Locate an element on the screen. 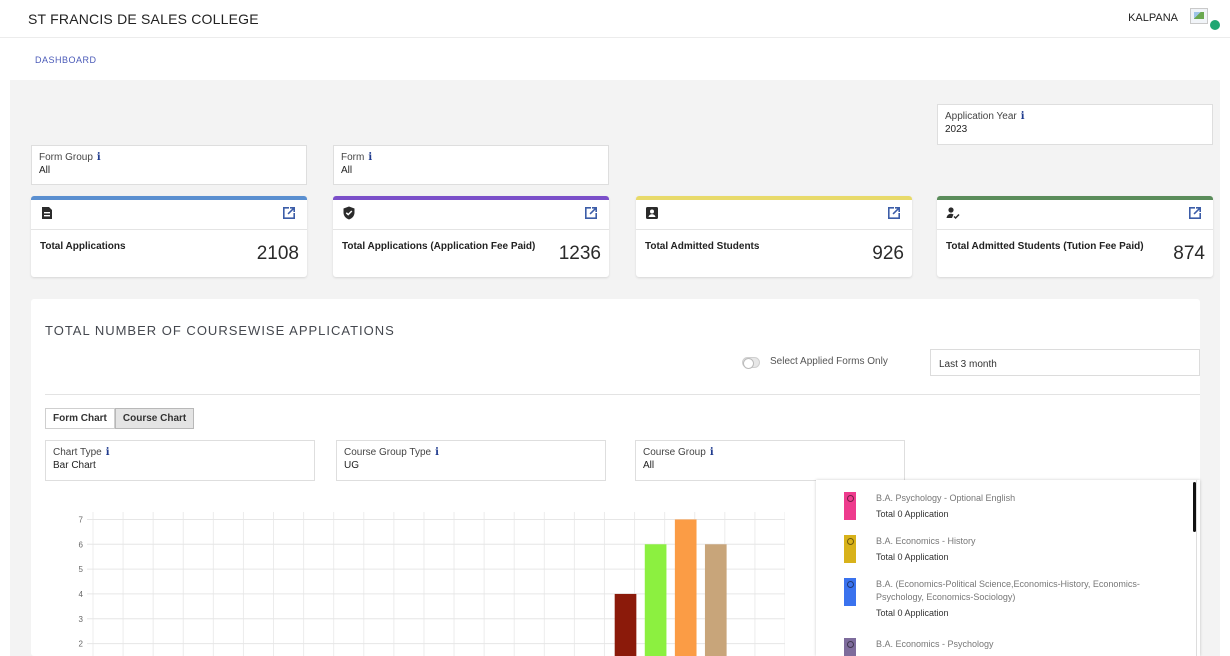  legend-label: B.A. Economics - Psychology is located at coordinates (935, 644).